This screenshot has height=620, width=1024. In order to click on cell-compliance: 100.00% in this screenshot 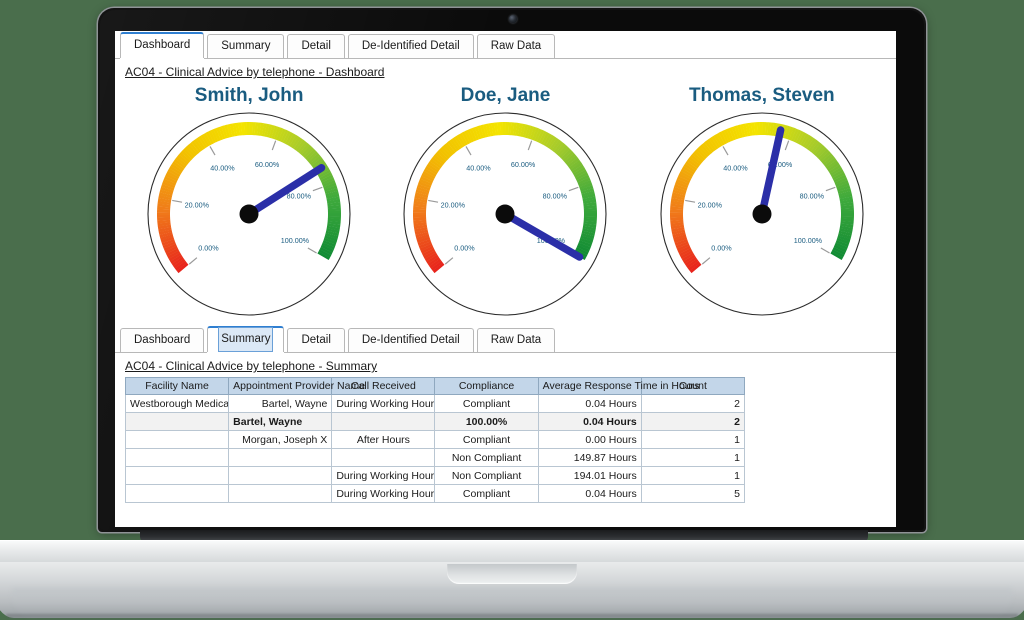, I will do `click(486, 421)`.